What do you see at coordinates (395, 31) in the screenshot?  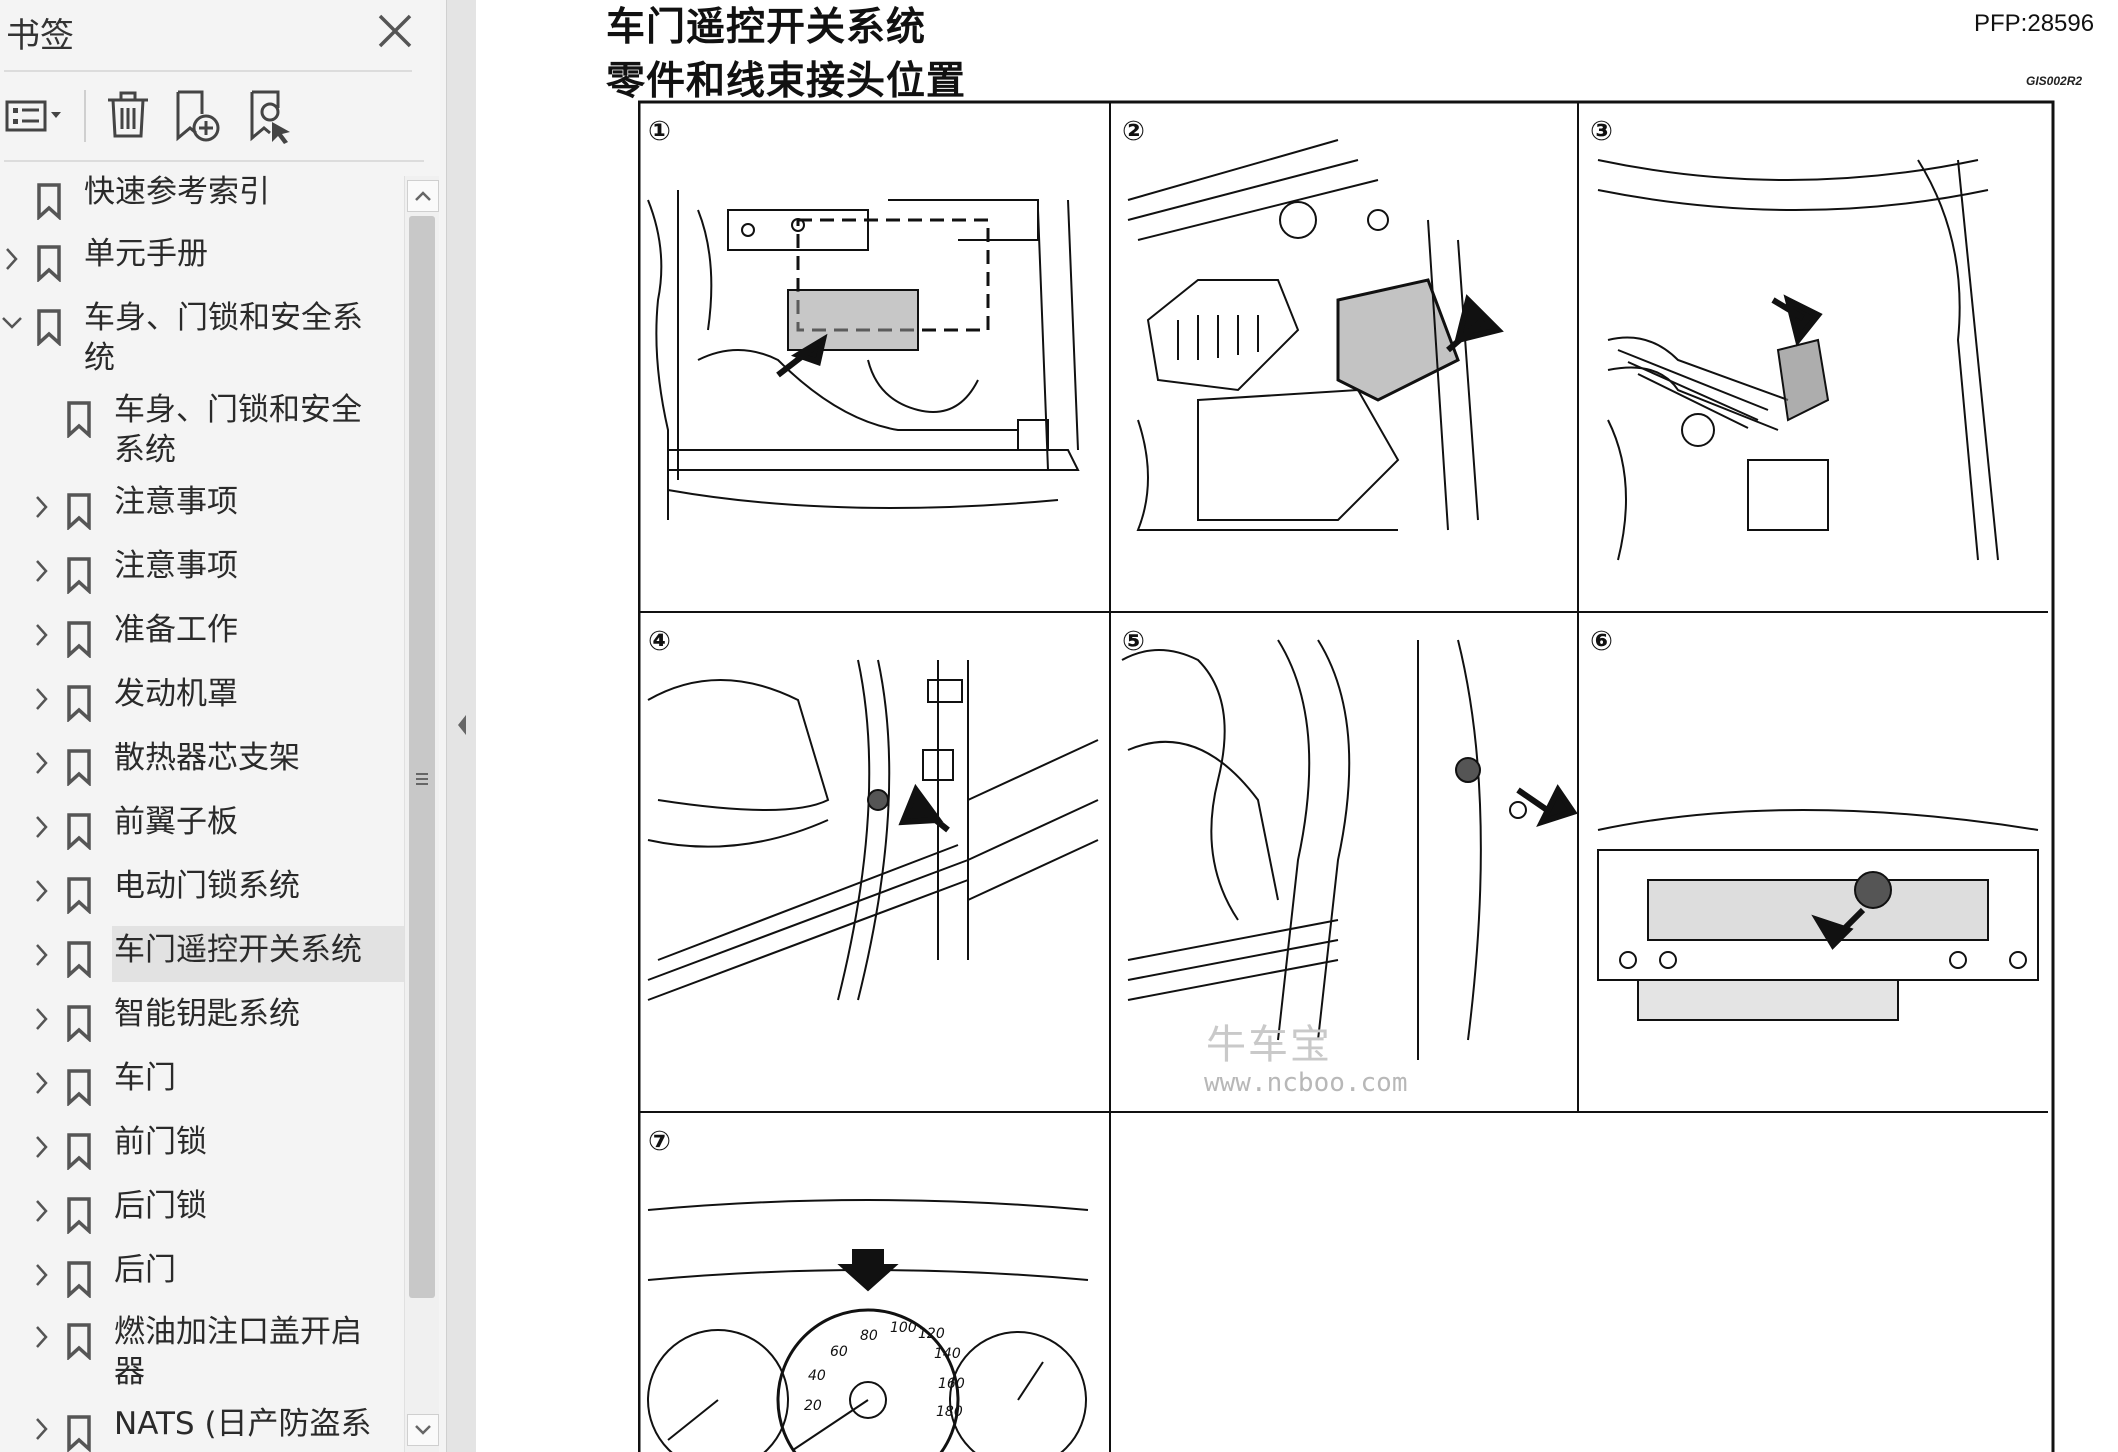 I see `close-icon` at bounding box center [395, 31].